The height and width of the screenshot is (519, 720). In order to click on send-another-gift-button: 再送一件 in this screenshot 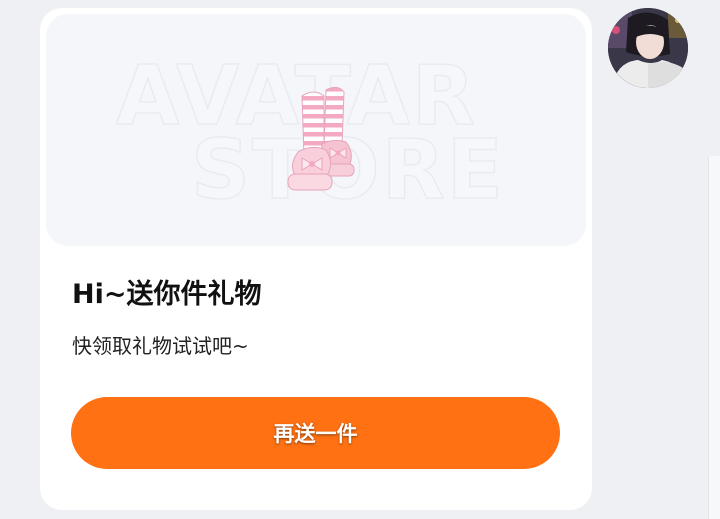, I will do `click(315, 433)`.